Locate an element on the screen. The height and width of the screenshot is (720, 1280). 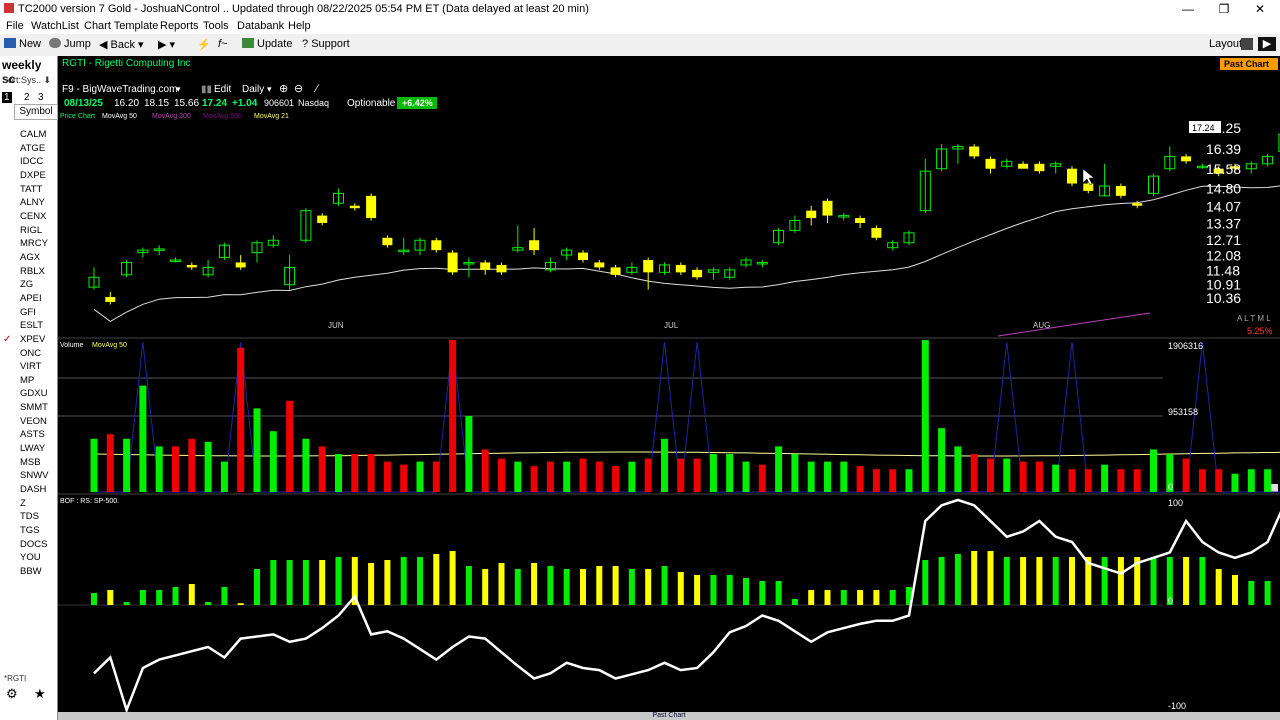
watchlist-symbol-dxpe: DXPE is located at coordinates (28, 176).